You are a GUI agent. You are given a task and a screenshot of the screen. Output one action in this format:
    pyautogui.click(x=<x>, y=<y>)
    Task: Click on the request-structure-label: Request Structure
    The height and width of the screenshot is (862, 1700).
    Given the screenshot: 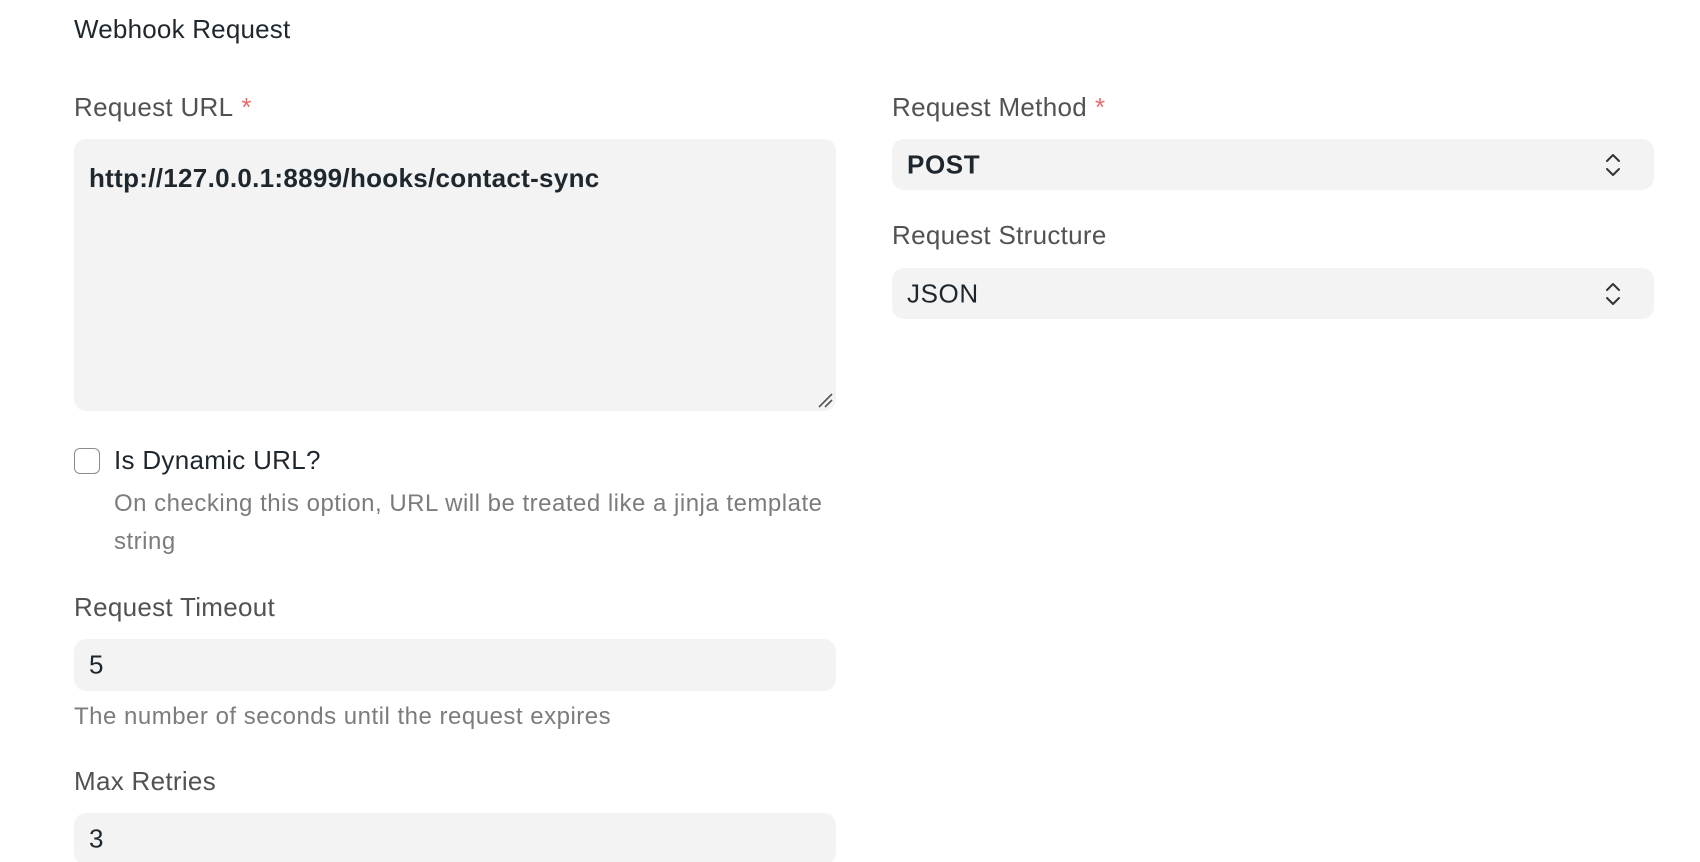 What is the action you would take?
    pyautogui.click(x=999, y=235)
    